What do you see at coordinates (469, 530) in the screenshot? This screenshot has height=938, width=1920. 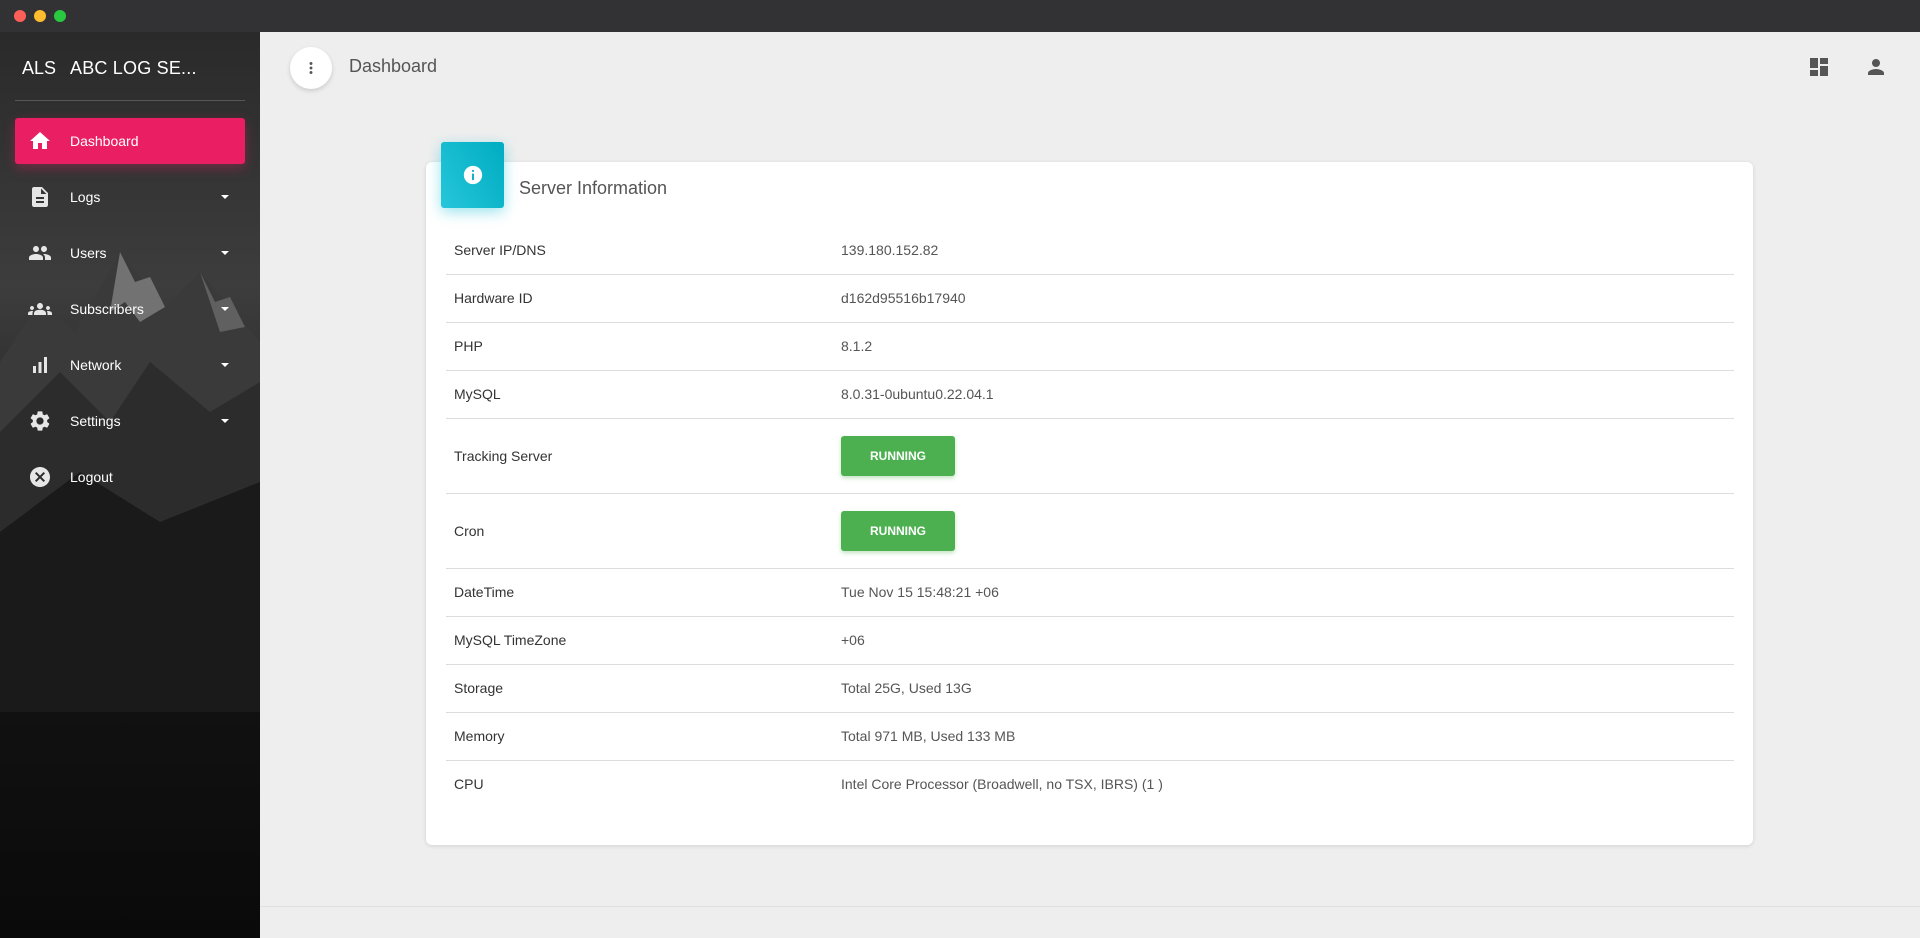 I see `row-label: Cron` at bounding box center [469, 530].